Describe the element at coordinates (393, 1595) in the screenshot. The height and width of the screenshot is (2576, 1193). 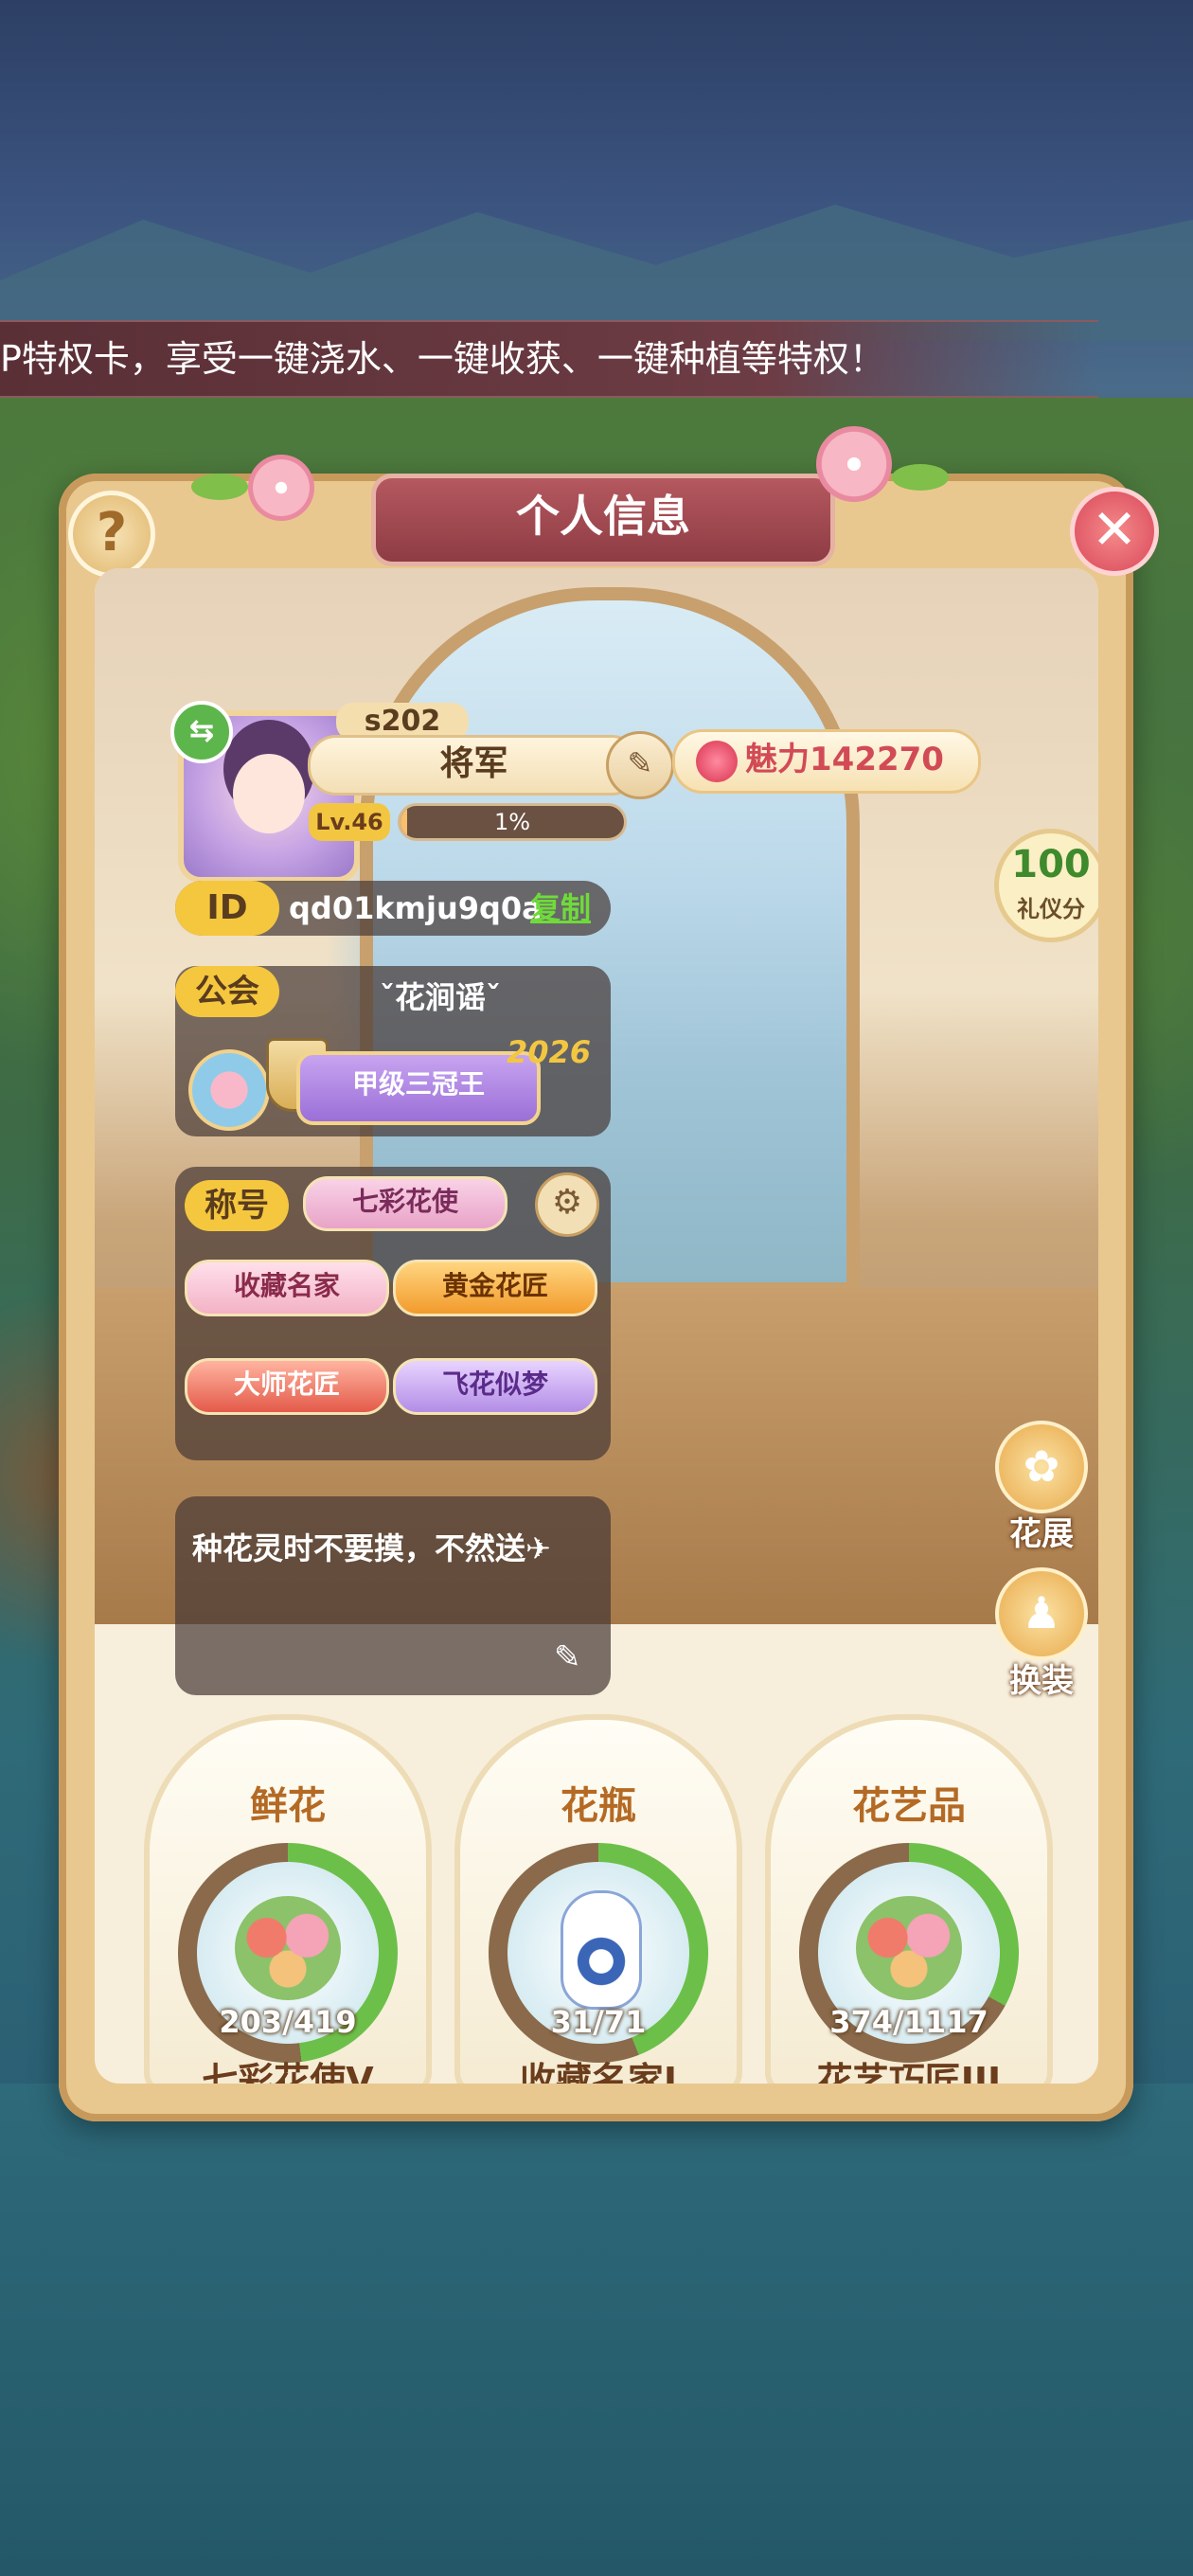
I see `signature-box: 种花灵时不要摸，不然送✈ ✎` at that location.